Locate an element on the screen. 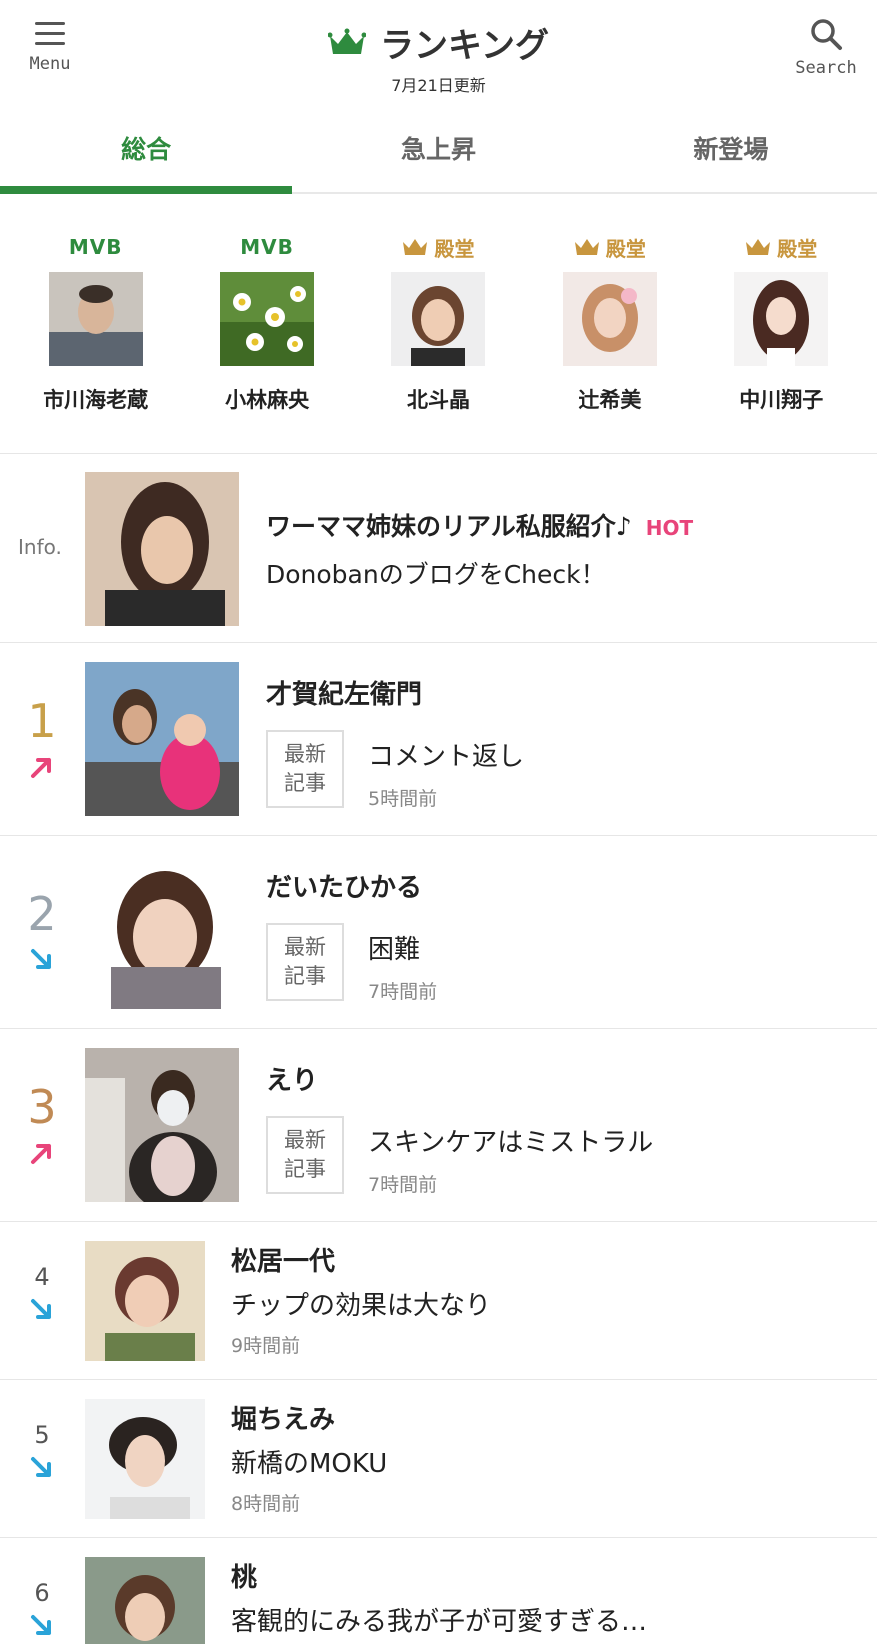  search-button: Search is located at coordinates (826, 47).